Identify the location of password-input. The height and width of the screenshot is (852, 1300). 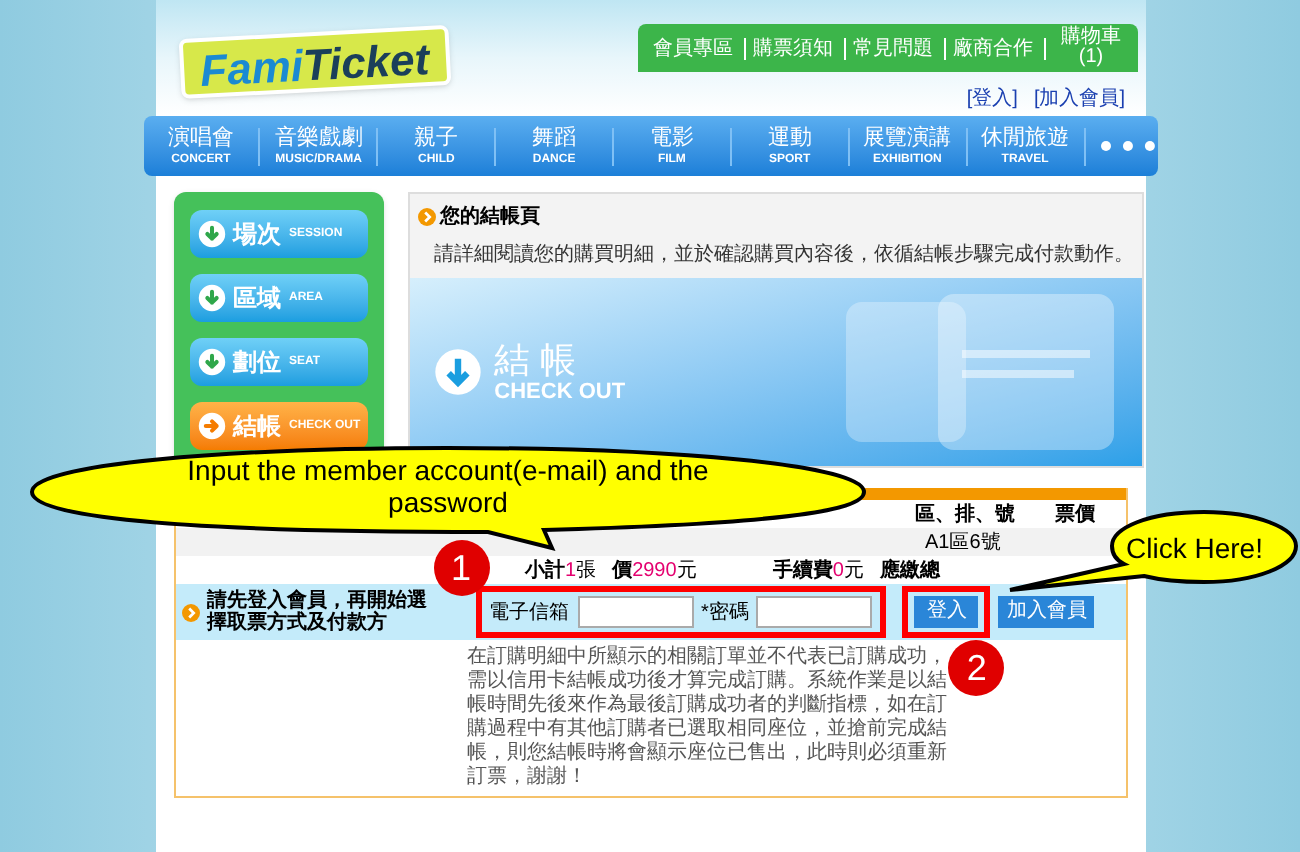
(814, 612).